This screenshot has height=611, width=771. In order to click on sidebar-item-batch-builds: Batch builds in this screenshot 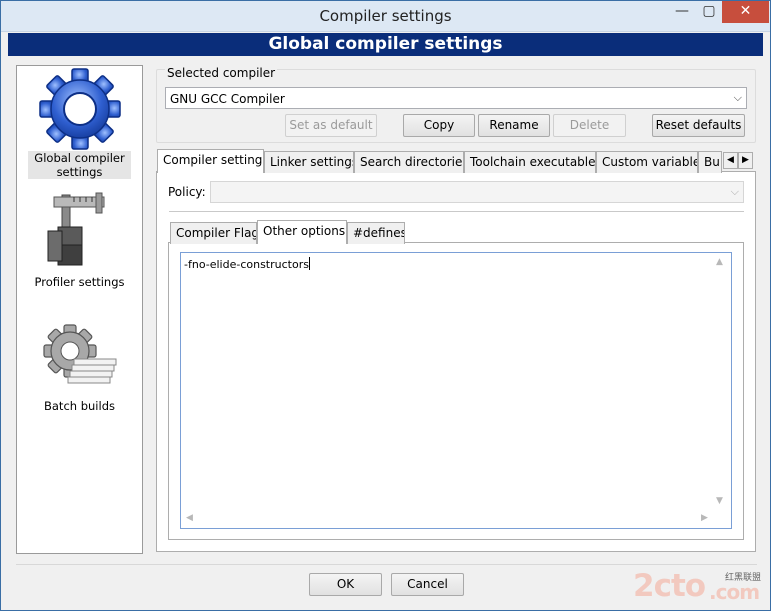, I will do `click(79, 368)`.